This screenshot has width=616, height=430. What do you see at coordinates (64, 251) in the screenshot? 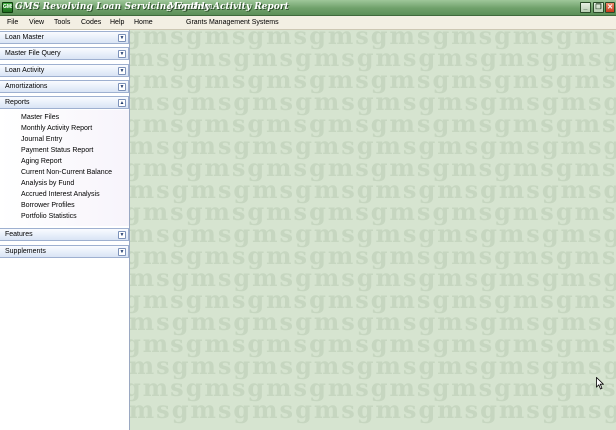
I see `section-supplements: Supplements ▼` at bounding box center [64, 251].